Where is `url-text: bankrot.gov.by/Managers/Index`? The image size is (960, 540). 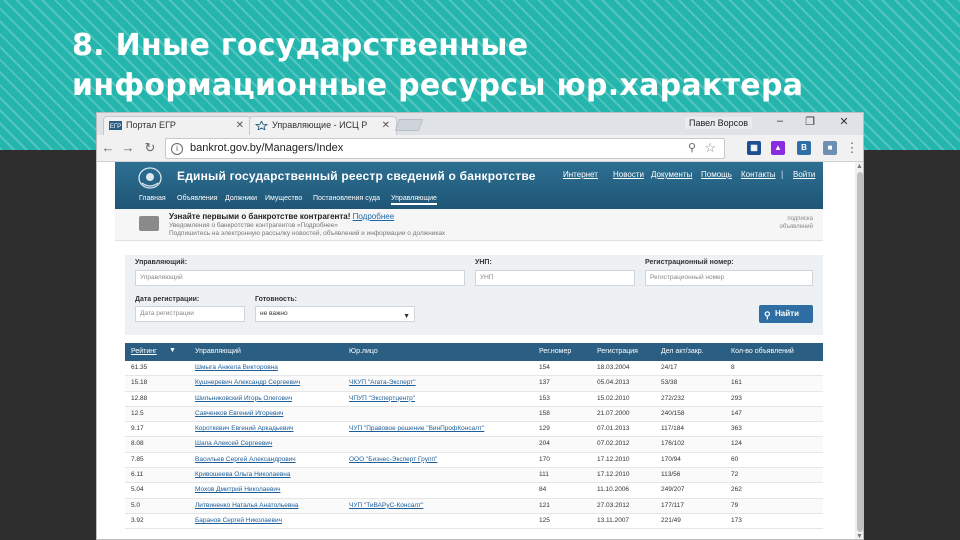
url-text: bankrot.gov.by/Managers/Index is located at coordinates (266, 148).